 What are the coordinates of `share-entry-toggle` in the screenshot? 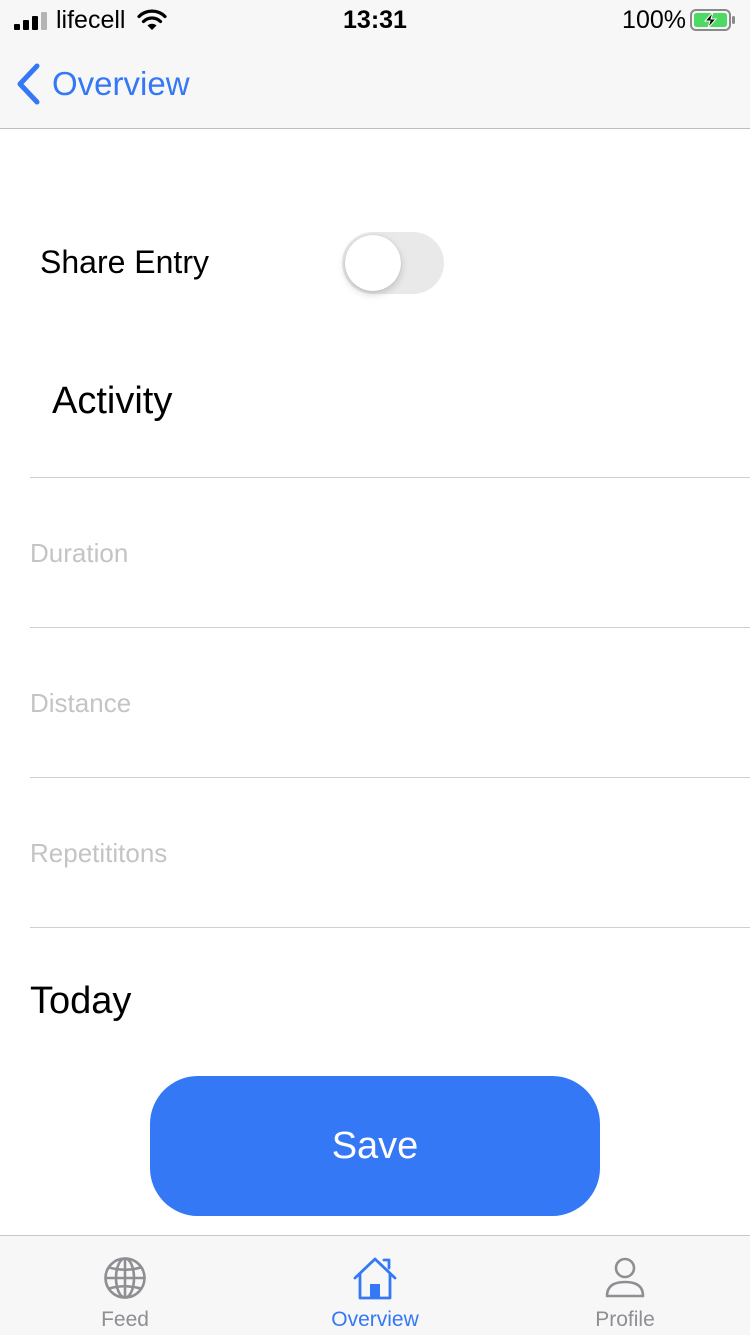 It's located at (393, 263).